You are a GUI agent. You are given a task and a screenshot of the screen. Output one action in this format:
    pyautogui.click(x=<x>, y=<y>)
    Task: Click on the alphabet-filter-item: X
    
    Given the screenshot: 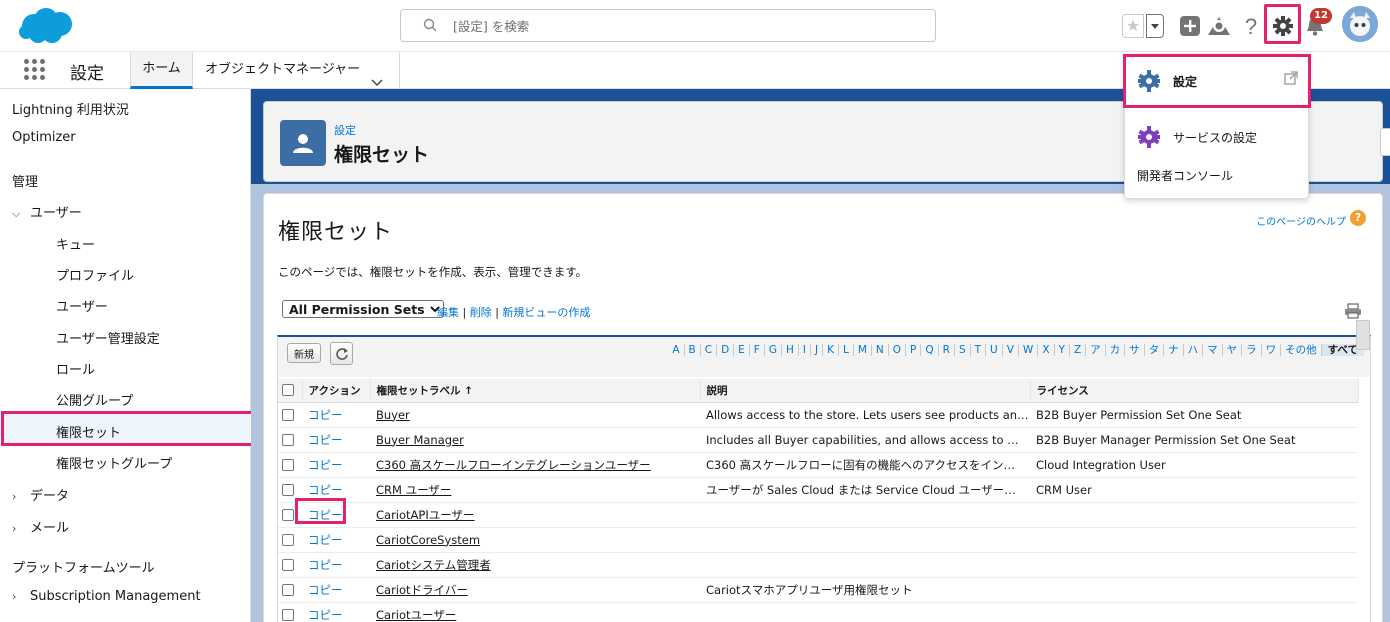 What is the action you would take?
    pyautogui.click(x=1046, y=350)
    